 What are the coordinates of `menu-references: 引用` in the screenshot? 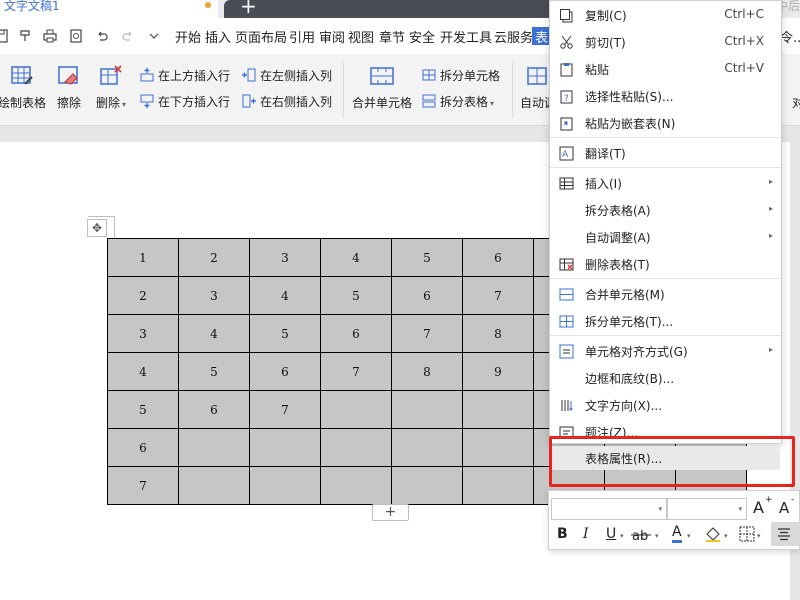 It's located at (302, 36).